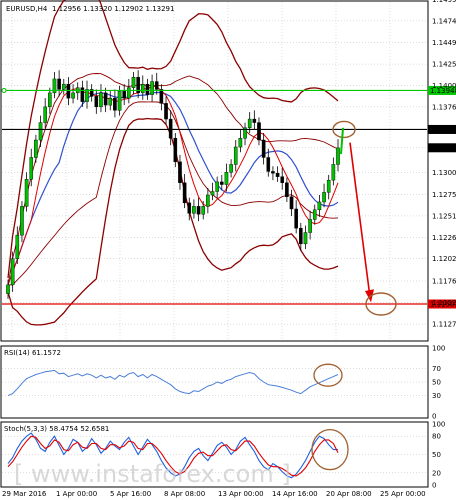  I want to click on y-tick-label: 1.14250, so click(444, 65).